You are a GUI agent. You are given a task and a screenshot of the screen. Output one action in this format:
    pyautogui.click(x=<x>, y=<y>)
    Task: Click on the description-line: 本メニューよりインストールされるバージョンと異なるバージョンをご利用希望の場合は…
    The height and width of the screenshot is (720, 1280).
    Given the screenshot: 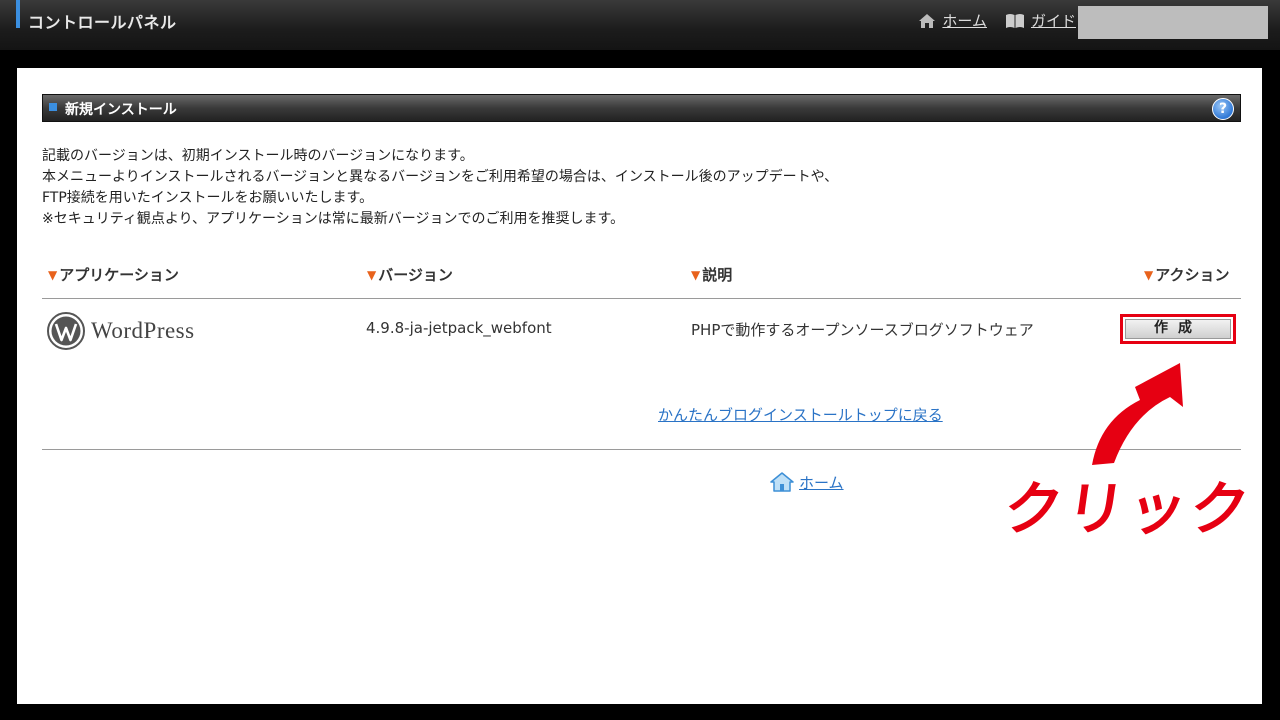 What is the action you would take?
    pyautogui.click(x=440, y=177)
    